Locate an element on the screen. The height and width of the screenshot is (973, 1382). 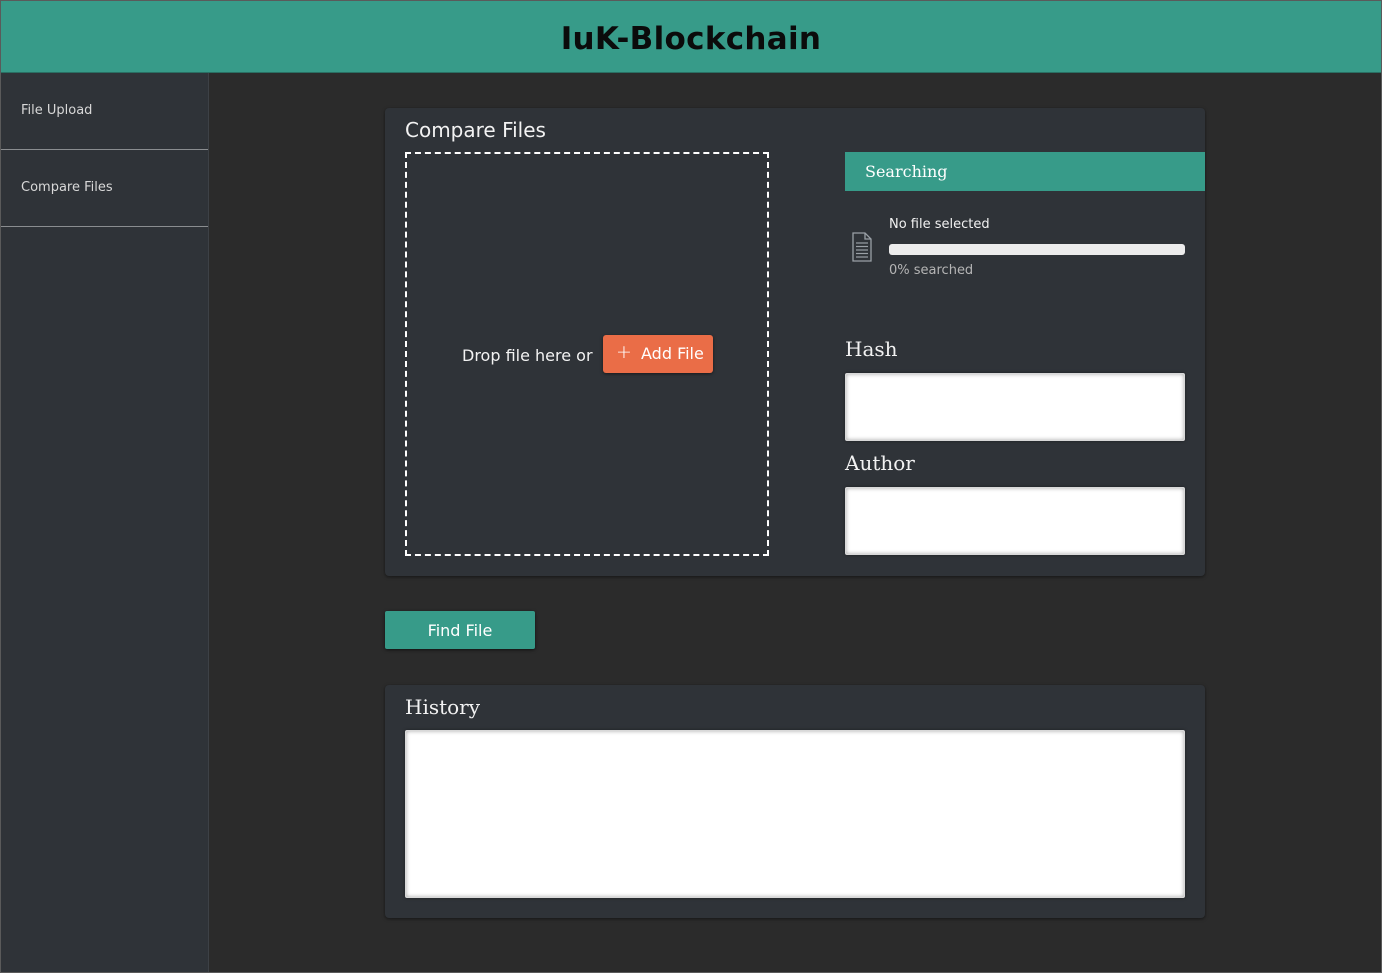
sidebar-item-compare-files: Compare Files is located at coordinates (104, 188).